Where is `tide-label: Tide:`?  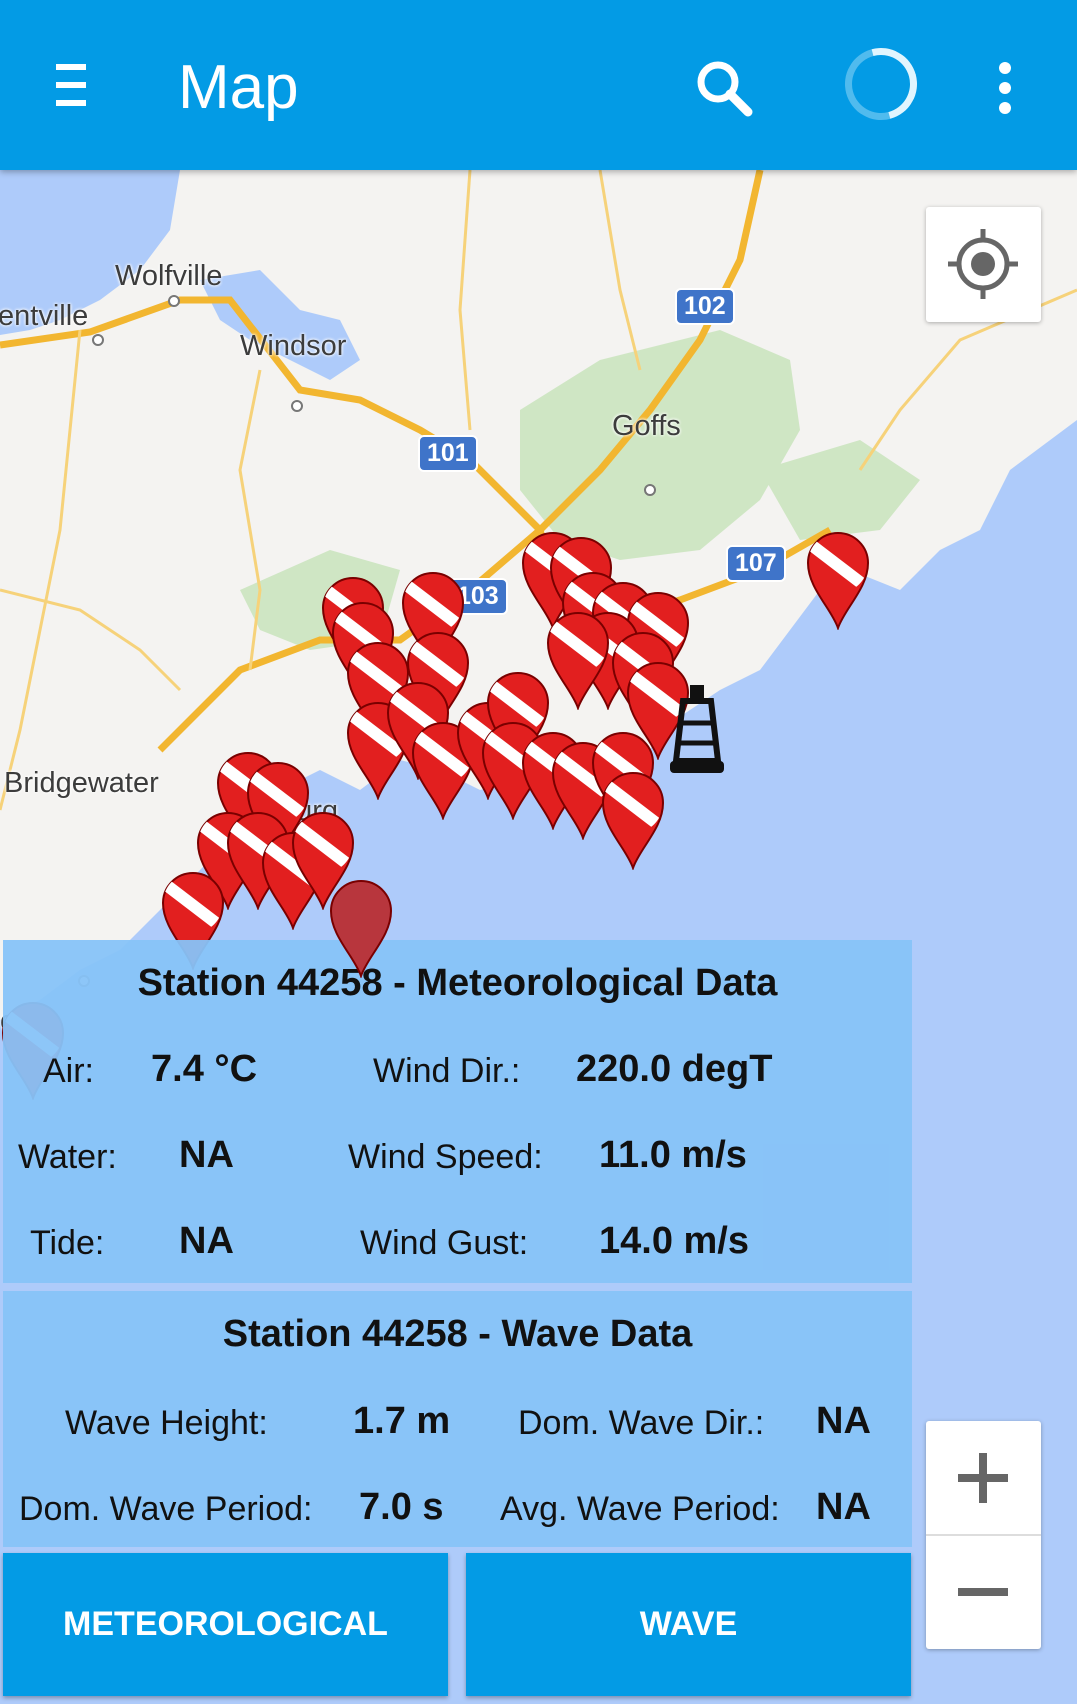
tide-label: Tide: is located at coordinates (67, 1243).